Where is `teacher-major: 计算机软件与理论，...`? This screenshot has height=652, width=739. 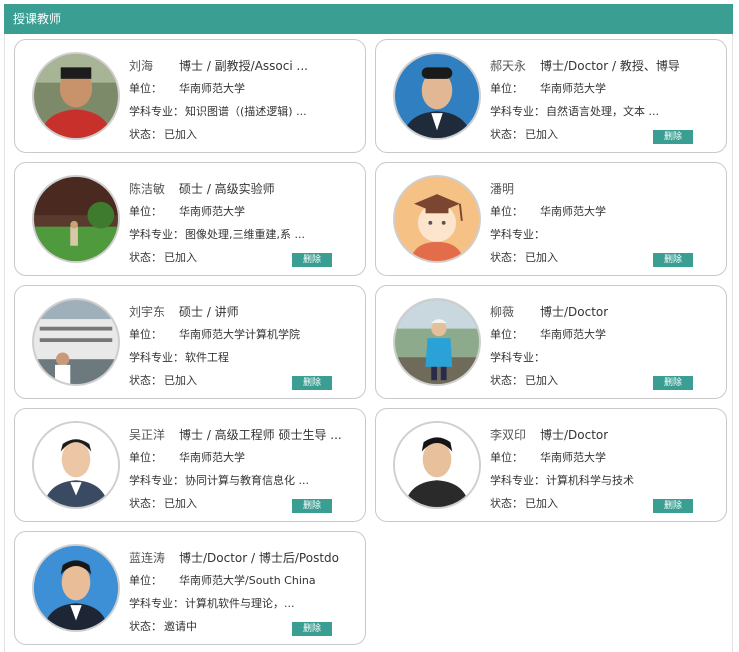 teacher-major: 计算机软件与理论，... is located at coordinates (240, 603).